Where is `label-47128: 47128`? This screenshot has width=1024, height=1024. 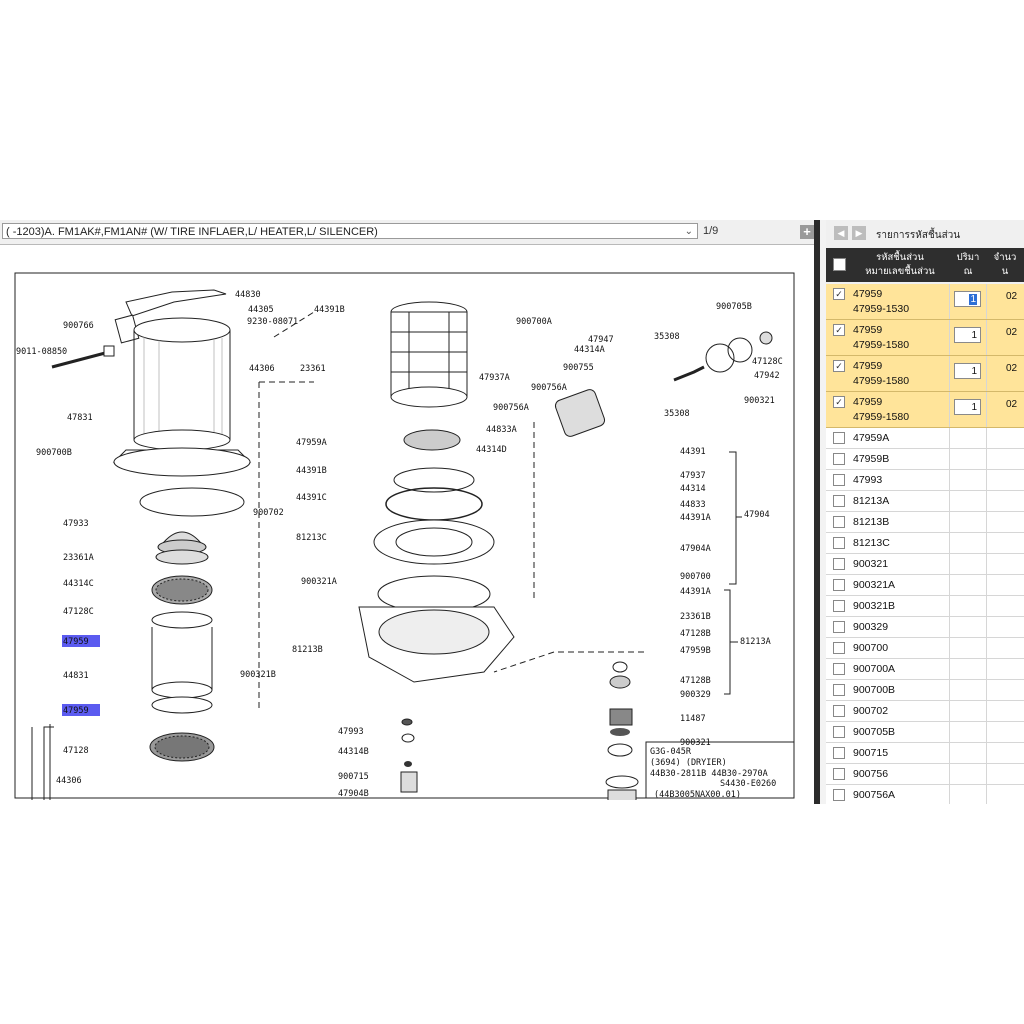
label-47128: 47128 is located at coordinates (76, 751).